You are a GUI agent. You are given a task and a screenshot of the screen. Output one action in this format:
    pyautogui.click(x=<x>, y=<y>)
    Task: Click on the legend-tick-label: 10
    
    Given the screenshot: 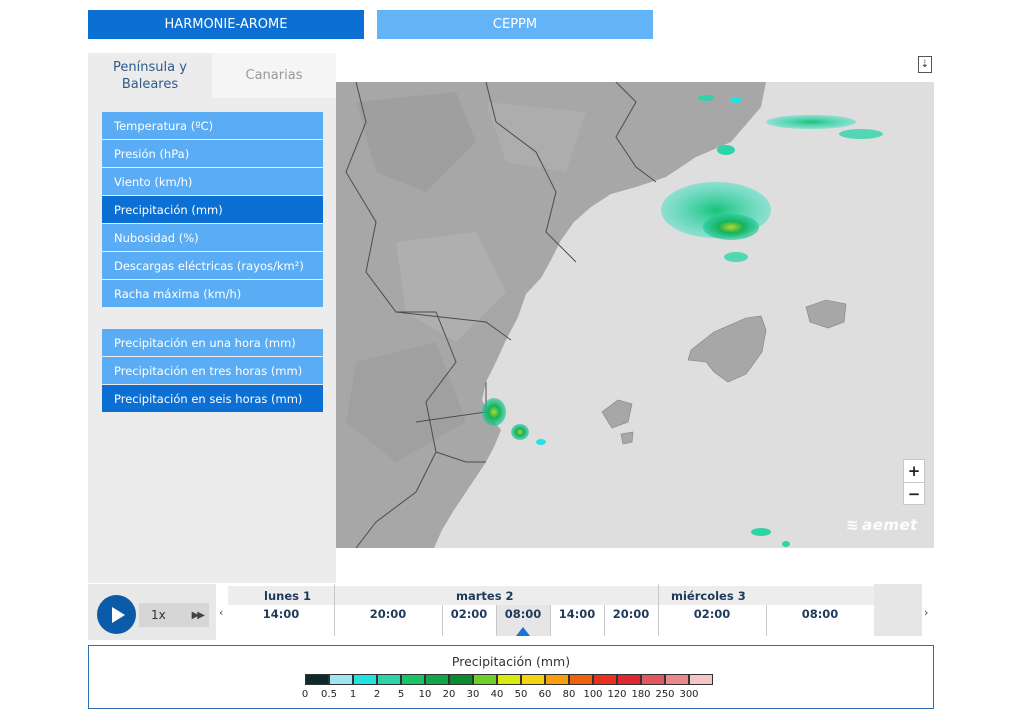 What is the action you would take?
    pyautogui.click(x=425, y=694)
    